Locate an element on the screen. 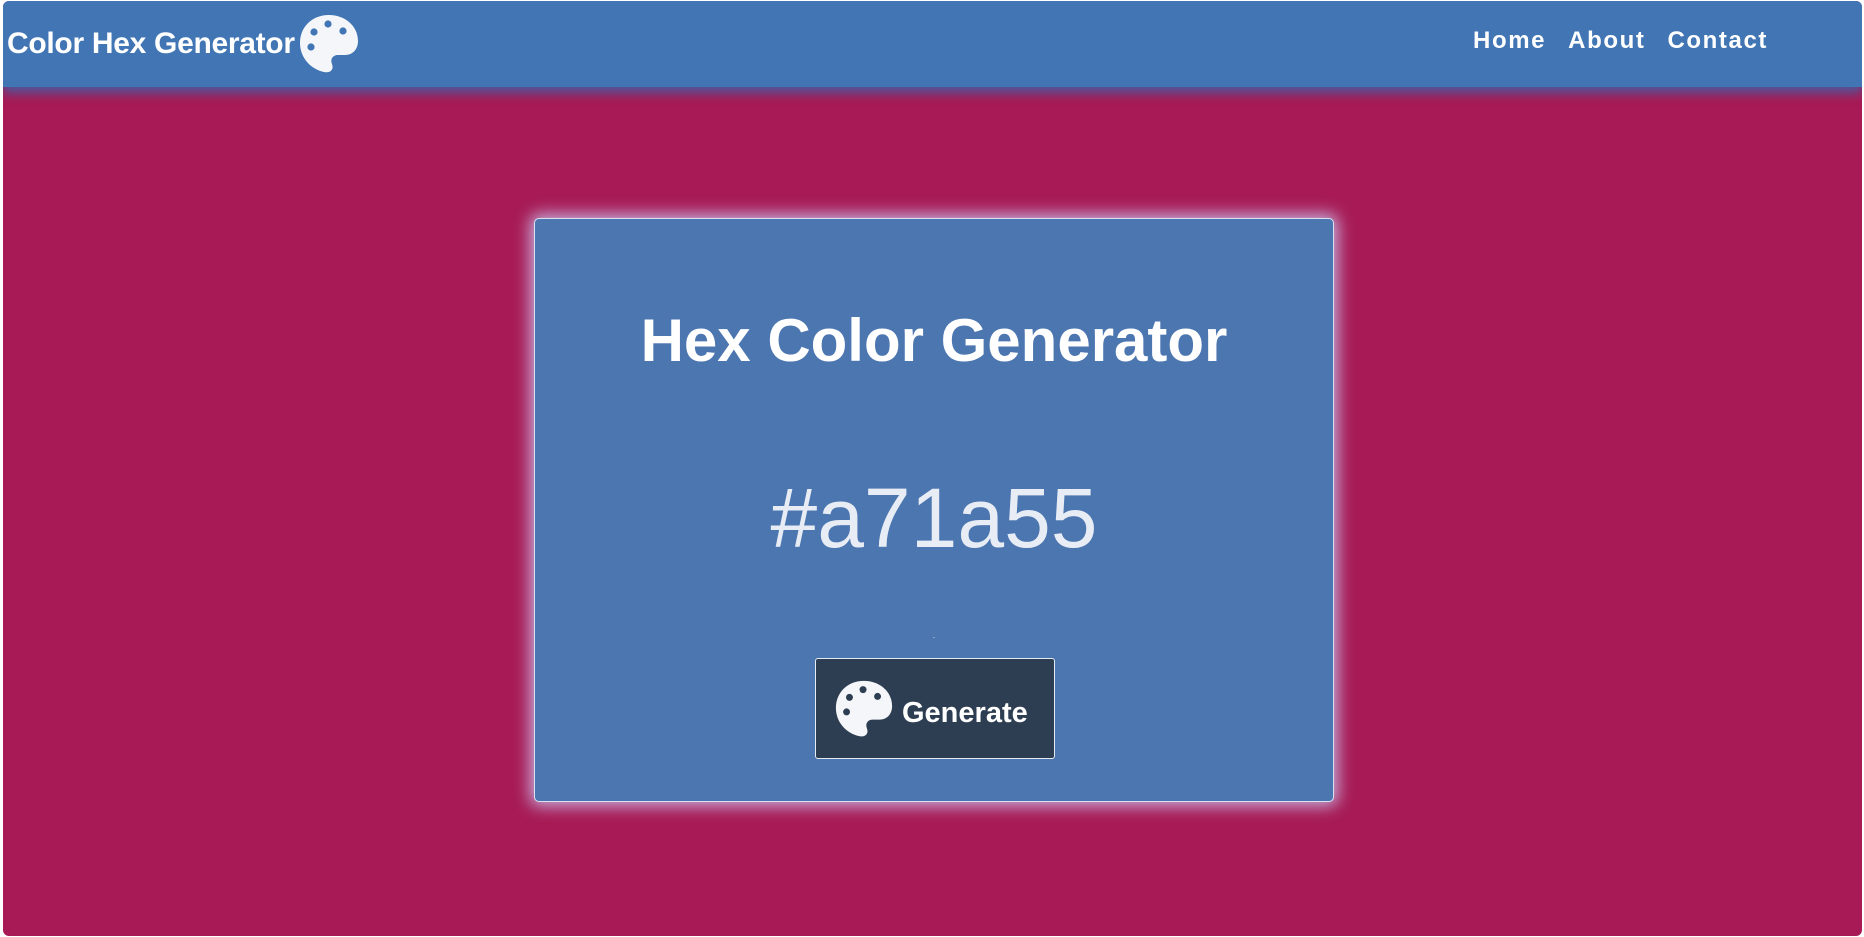 This screenshot has height=937, width=1864. hex-value: #a71a55 is located at coordinates (934, 518).